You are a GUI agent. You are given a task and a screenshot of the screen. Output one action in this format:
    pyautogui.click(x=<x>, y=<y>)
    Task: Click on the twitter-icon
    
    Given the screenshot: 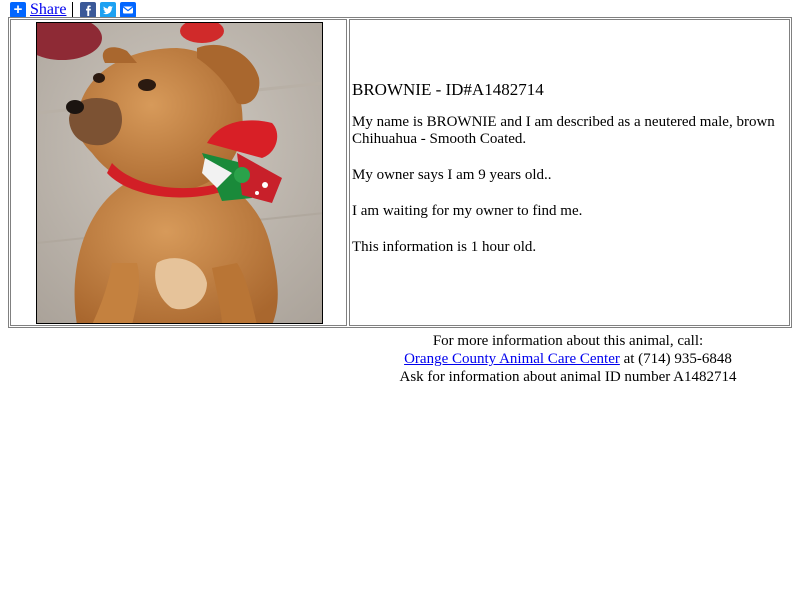 What is the action you would take?
    pyautogui.click(x=108, y=9)
    